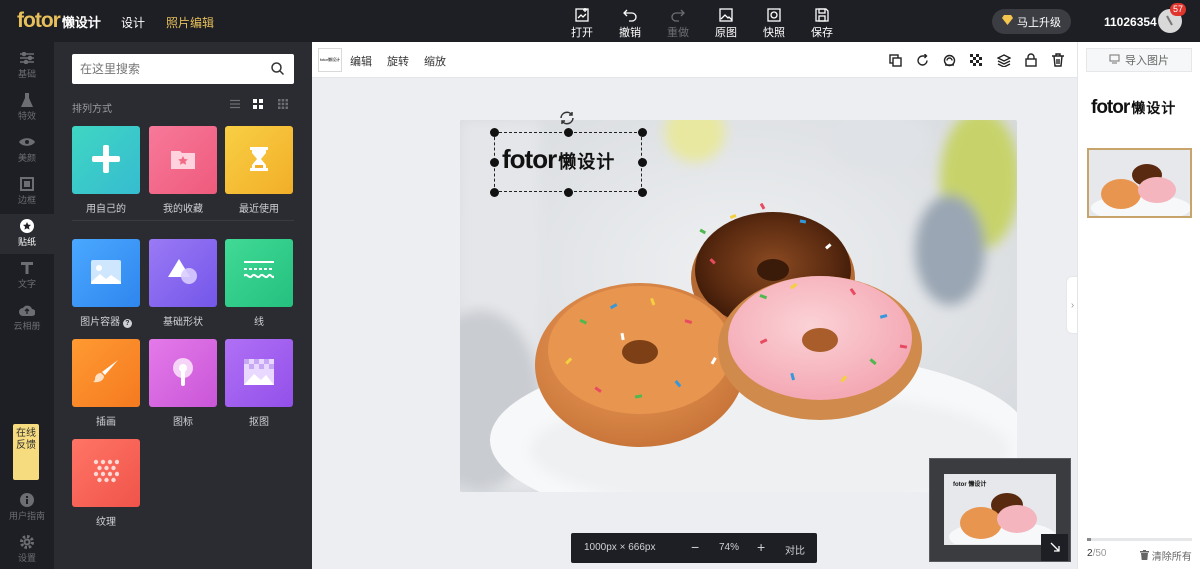 This screenshot has width=1200, height=569. I want to click on hourglass-icon, so click(259, 160).